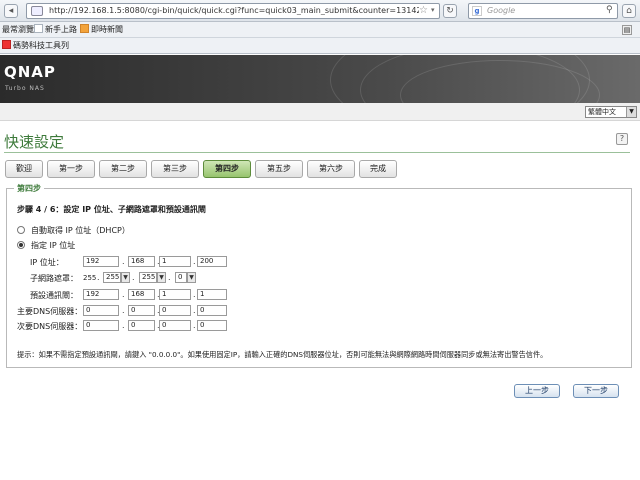  I want to click on bookmark-latest-news: 即時新聞, so click(101, 29).